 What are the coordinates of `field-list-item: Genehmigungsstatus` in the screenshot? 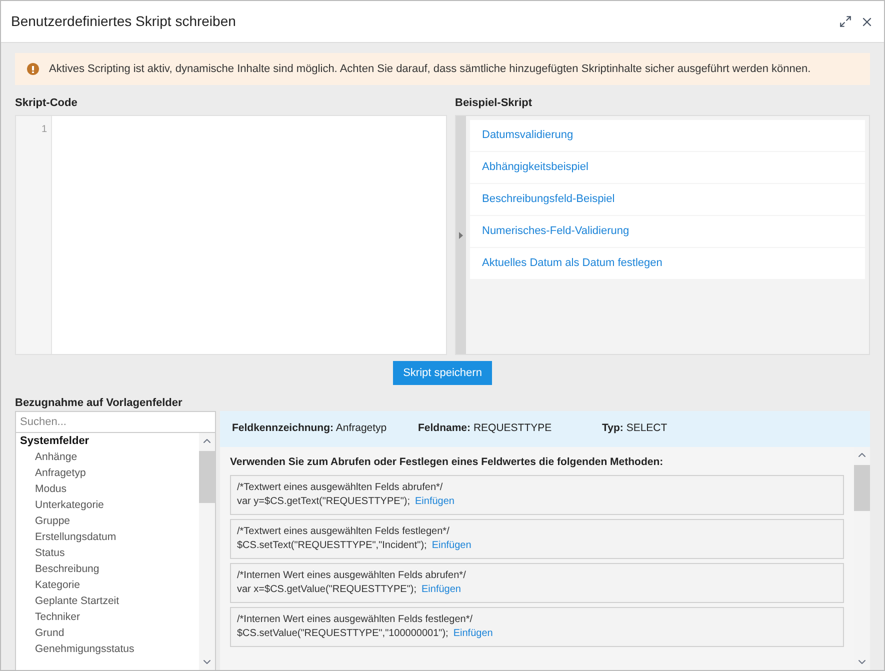 It's located at (107, 649).